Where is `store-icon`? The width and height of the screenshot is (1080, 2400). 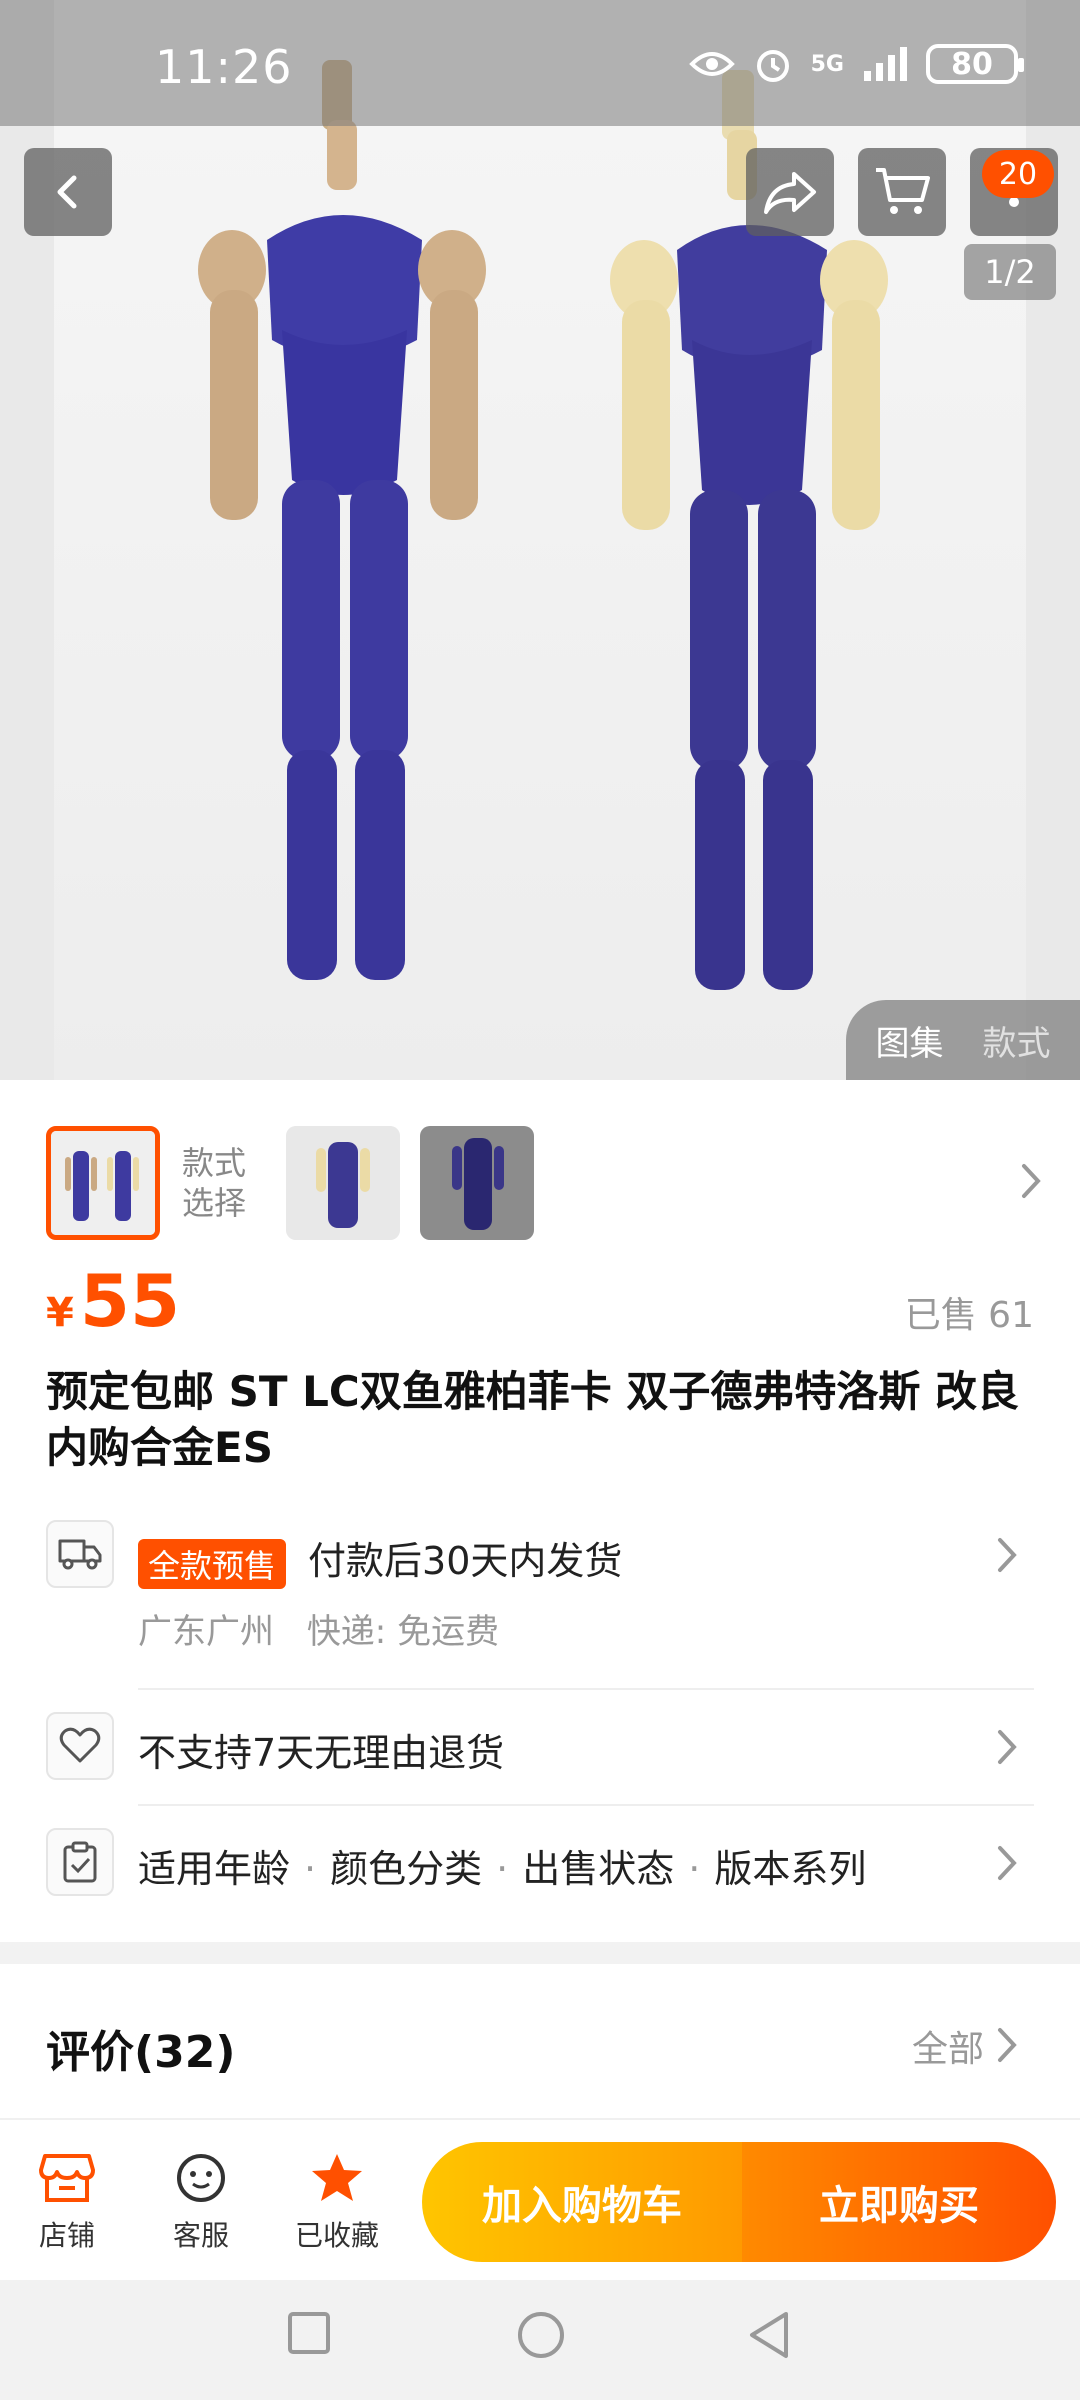 store-icon is located at coordinates (67, 2178).